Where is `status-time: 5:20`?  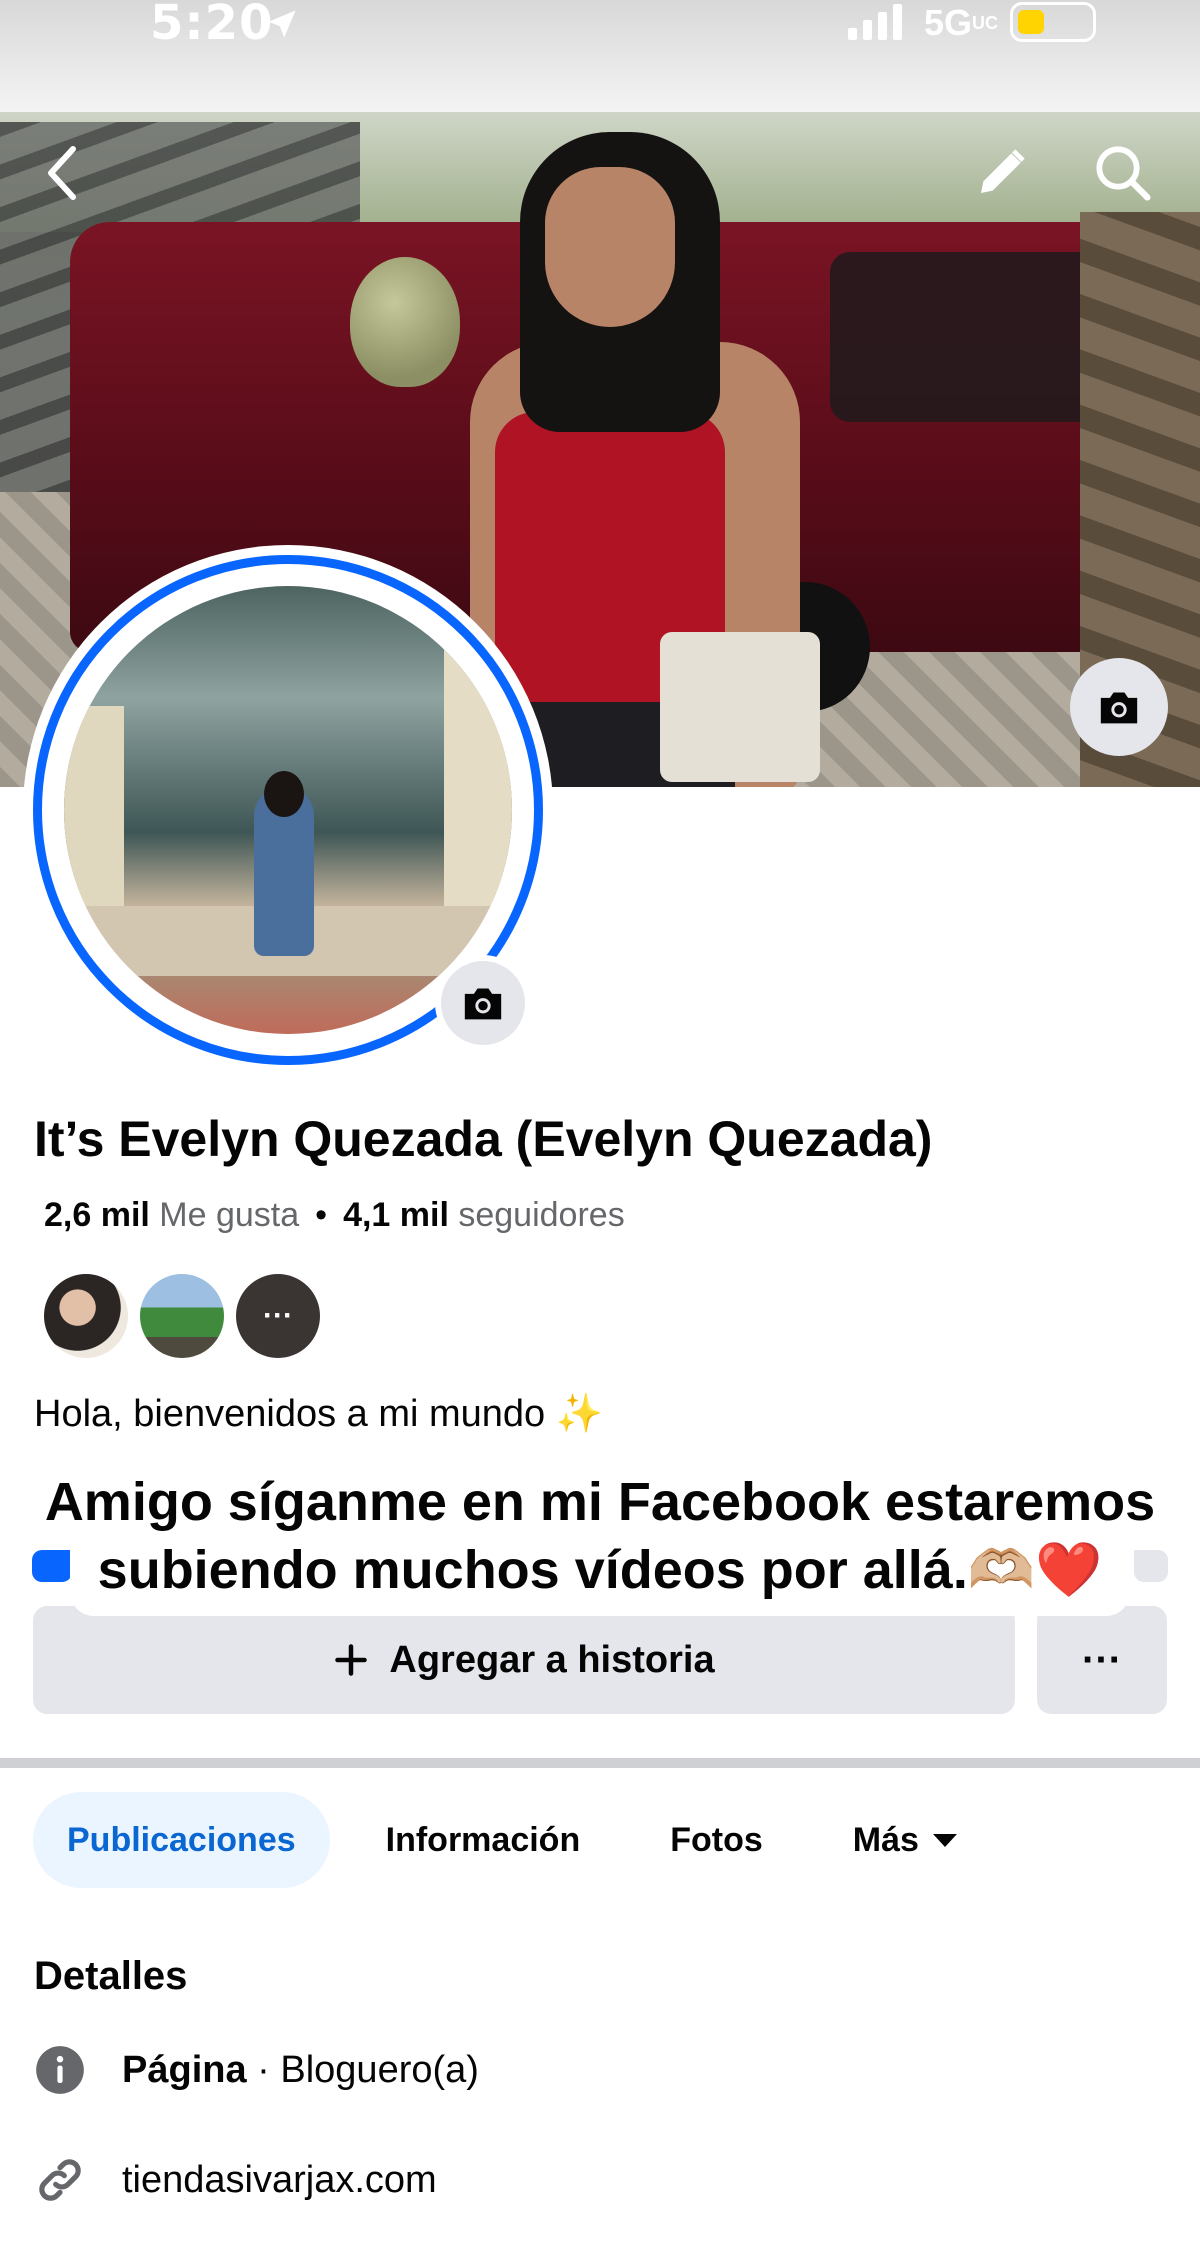
status-time: 5:20 is located at coordinates (212, 25).